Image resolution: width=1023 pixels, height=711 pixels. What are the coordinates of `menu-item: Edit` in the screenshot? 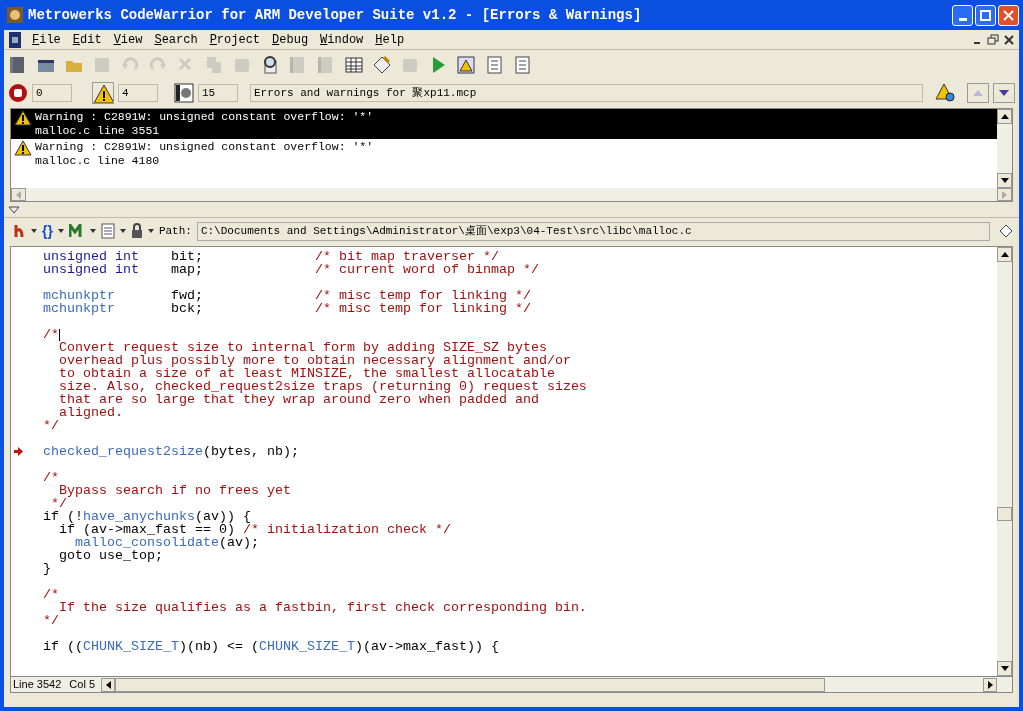 It's located at (87, 39).